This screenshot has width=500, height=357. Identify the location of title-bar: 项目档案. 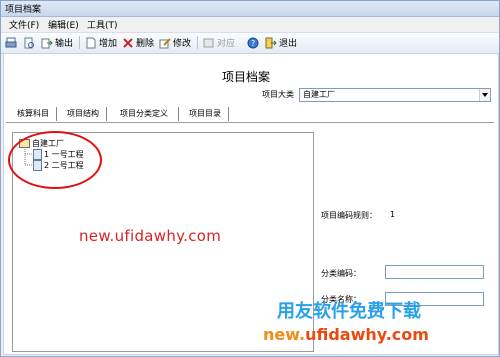
(250, 9).